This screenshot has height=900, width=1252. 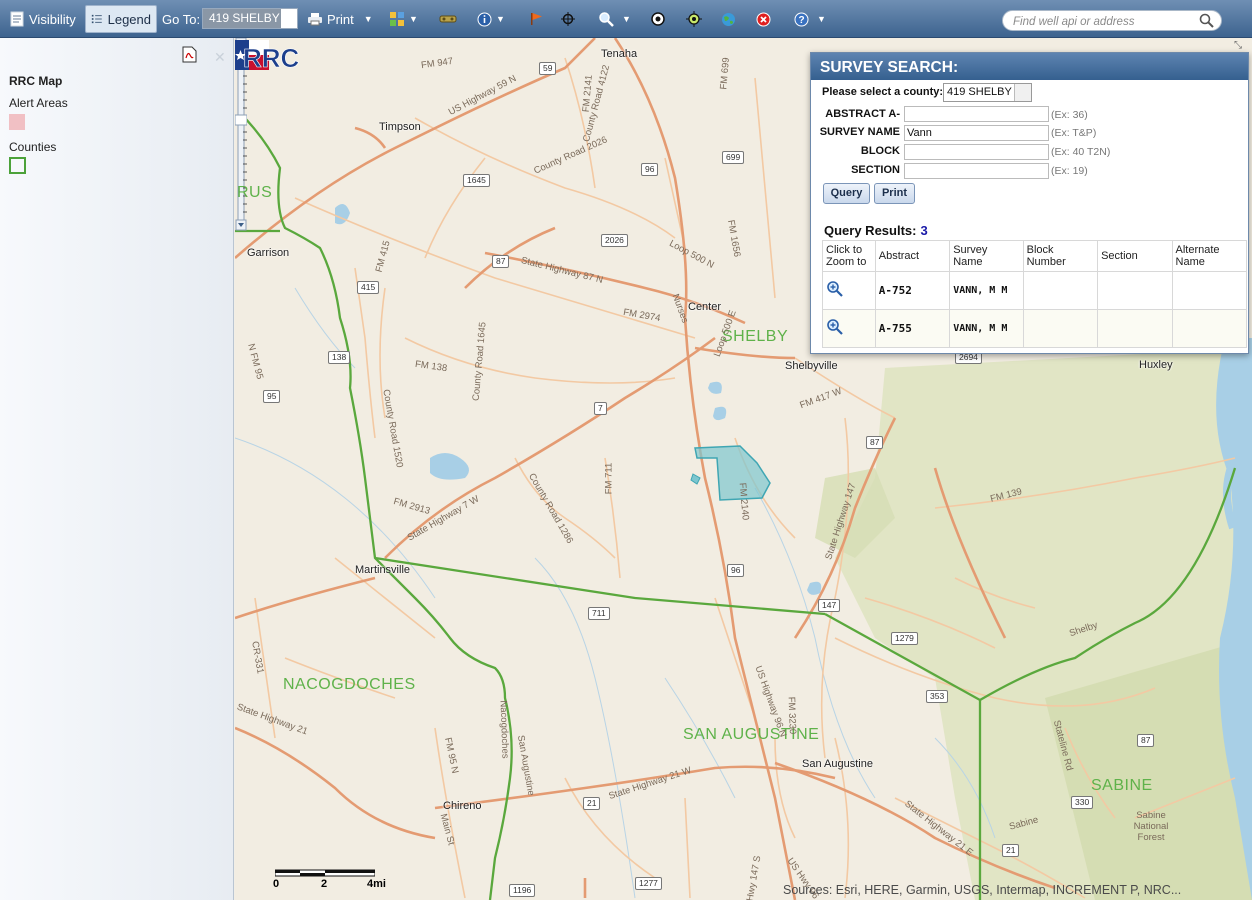 I want to click on counties-swatch, so click(x=17, y=165).